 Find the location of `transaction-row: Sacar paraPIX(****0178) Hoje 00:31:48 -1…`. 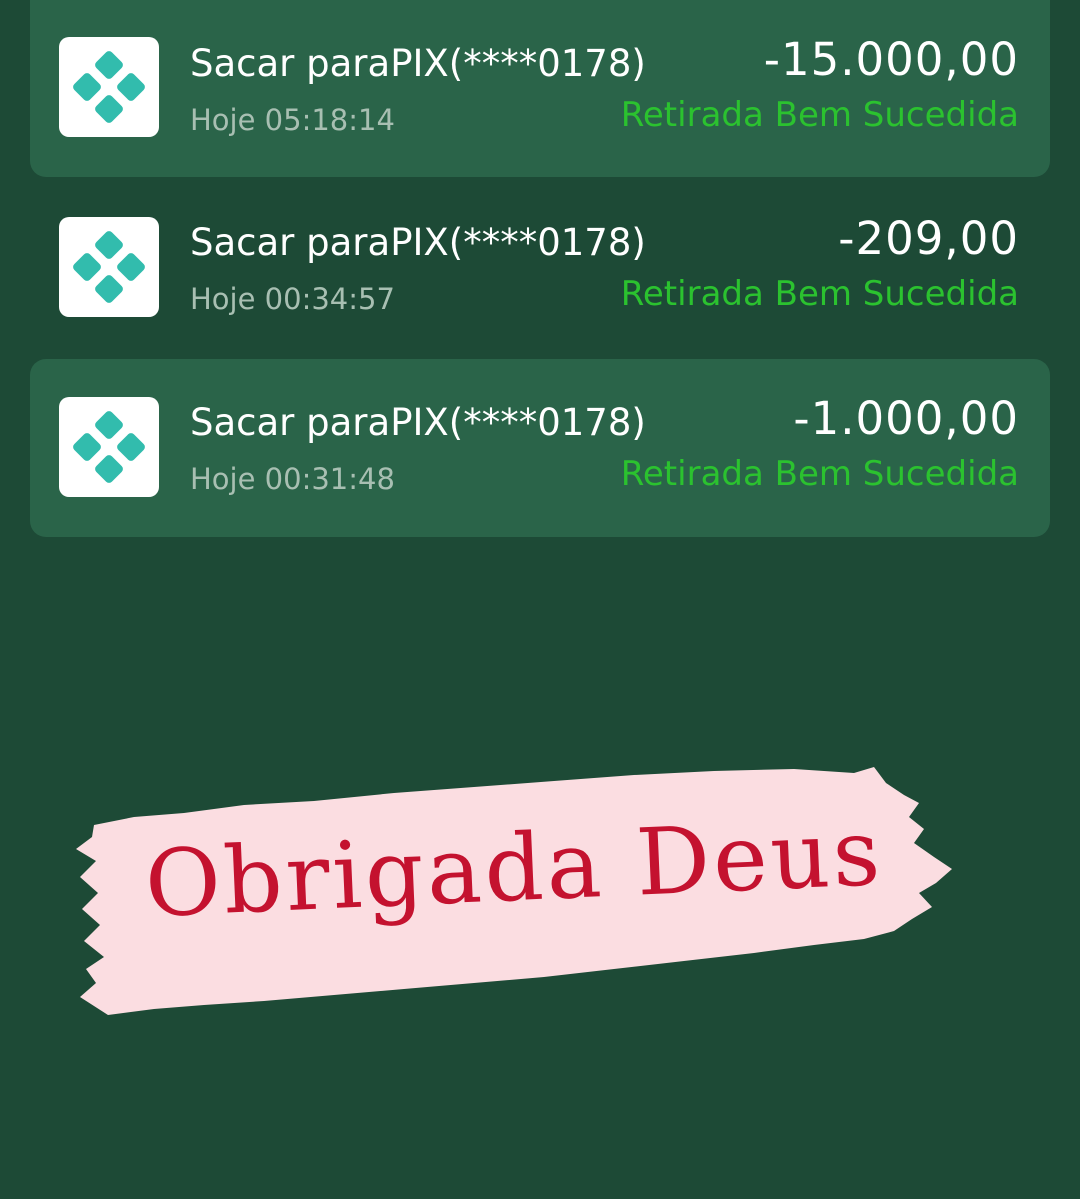

transaction-row: Sacar paraPIX(****0178) Hoje 00:31:48 -1… is located at coordinates (540, 448).